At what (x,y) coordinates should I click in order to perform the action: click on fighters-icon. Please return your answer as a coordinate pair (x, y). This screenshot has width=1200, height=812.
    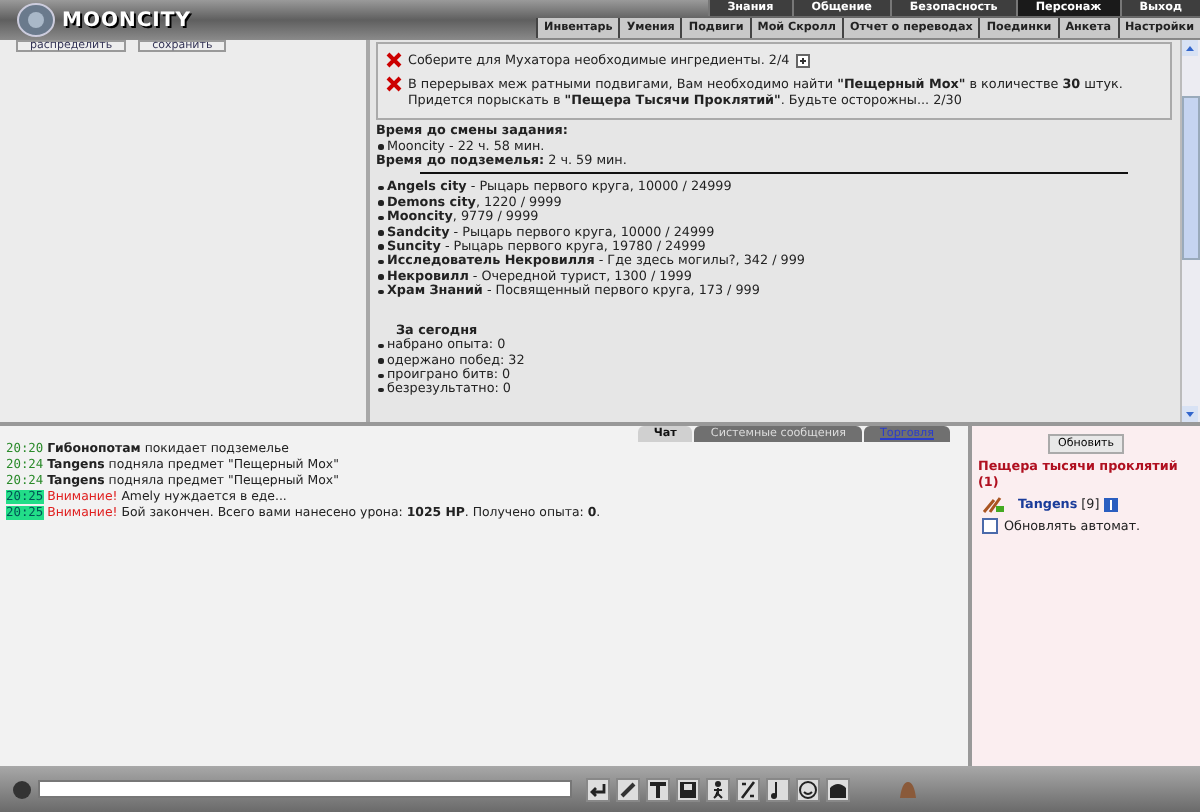
    Looking at the image, I should click on (994, 504).